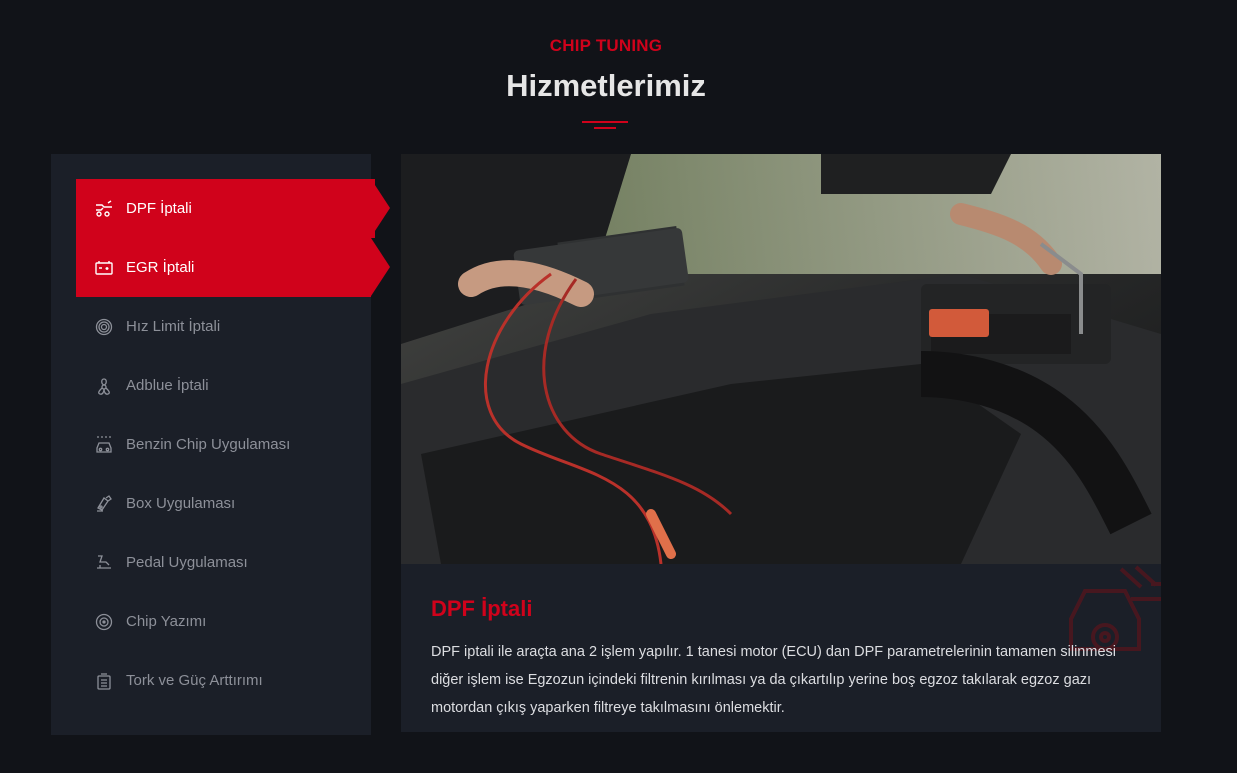 The width and height of the screenshot is (1237, 773). What do you see at coordinates (104, 563) in the screenshot?
I see `pedal-icon` at bounding box center [104, 563].